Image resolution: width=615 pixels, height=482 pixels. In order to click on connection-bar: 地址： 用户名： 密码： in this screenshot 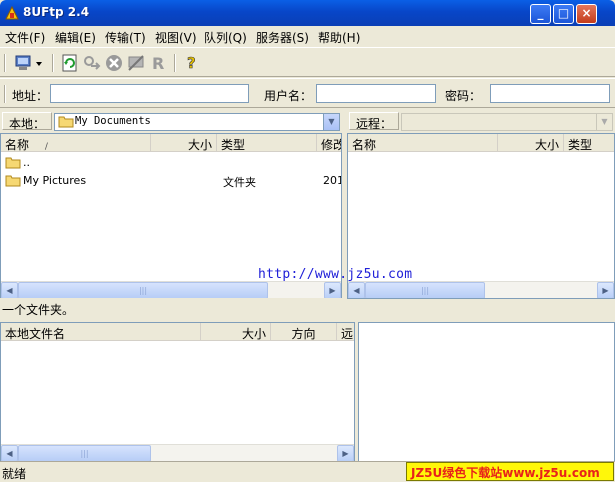, I will do `click(307, 93)`.